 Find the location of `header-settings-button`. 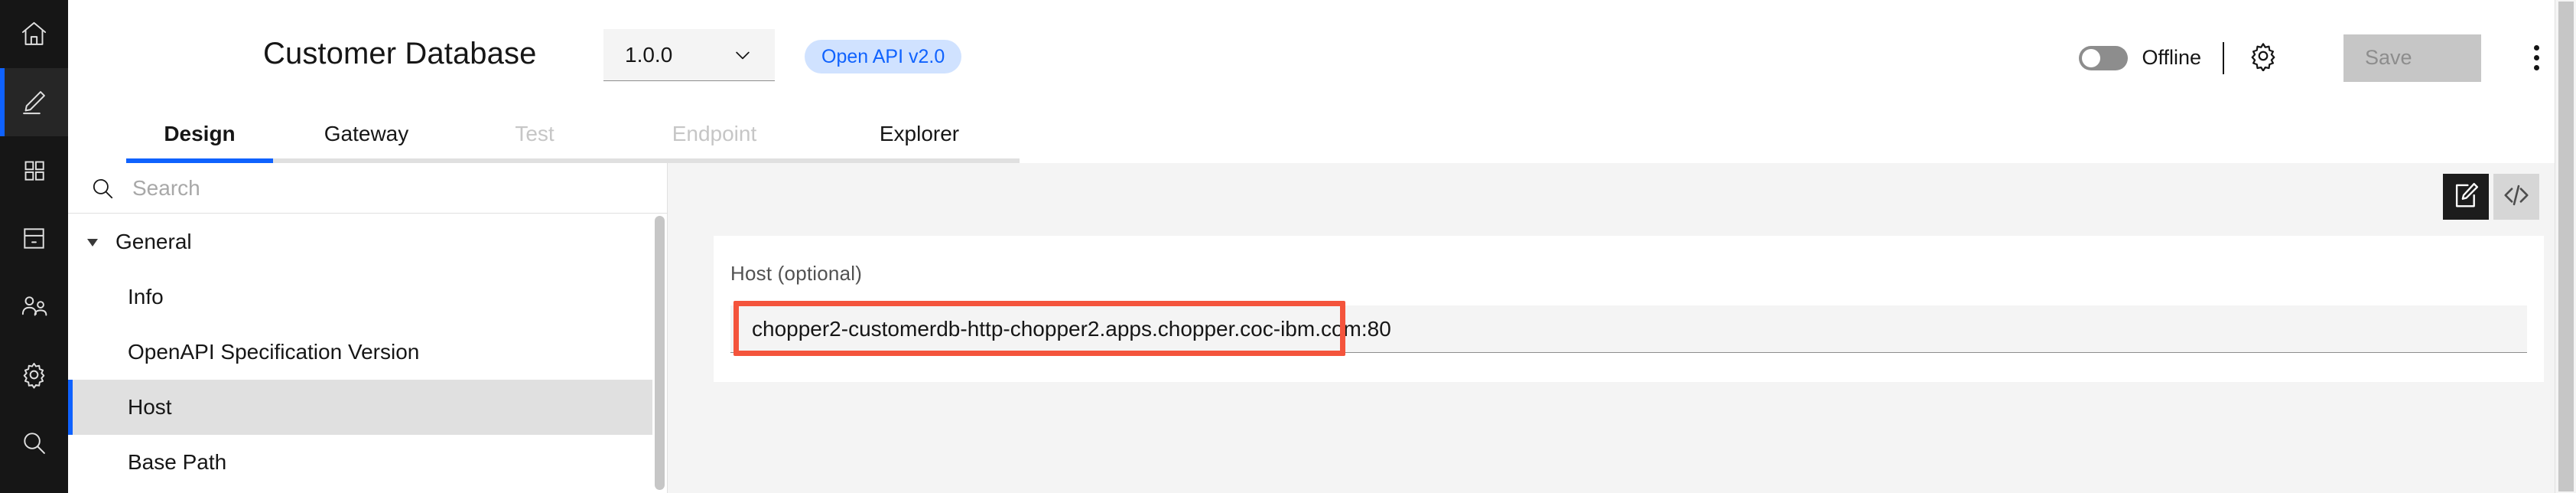

header-settings-button is located at coordinates (2263, 59).